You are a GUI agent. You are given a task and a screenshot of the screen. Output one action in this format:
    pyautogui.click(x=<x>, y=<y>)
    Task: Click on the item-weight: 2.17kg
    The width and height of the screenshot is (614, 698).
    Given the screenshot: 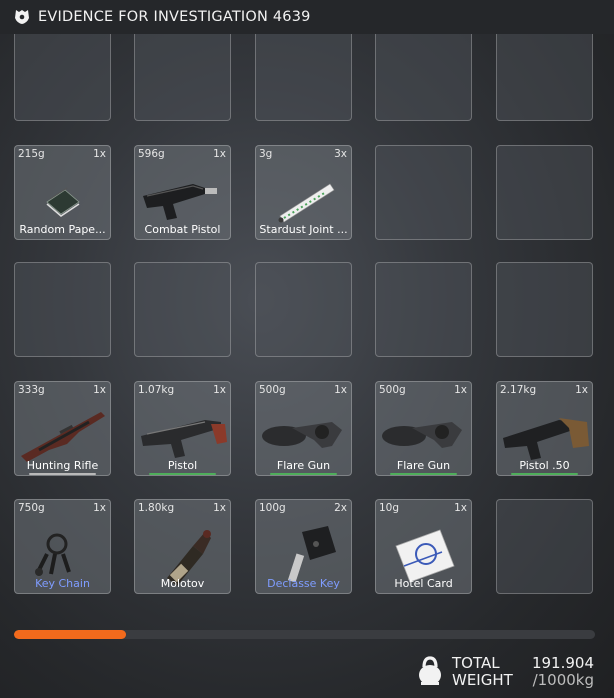 What is the action you would take?
    pyautogui.click(x=518, y=390)
    